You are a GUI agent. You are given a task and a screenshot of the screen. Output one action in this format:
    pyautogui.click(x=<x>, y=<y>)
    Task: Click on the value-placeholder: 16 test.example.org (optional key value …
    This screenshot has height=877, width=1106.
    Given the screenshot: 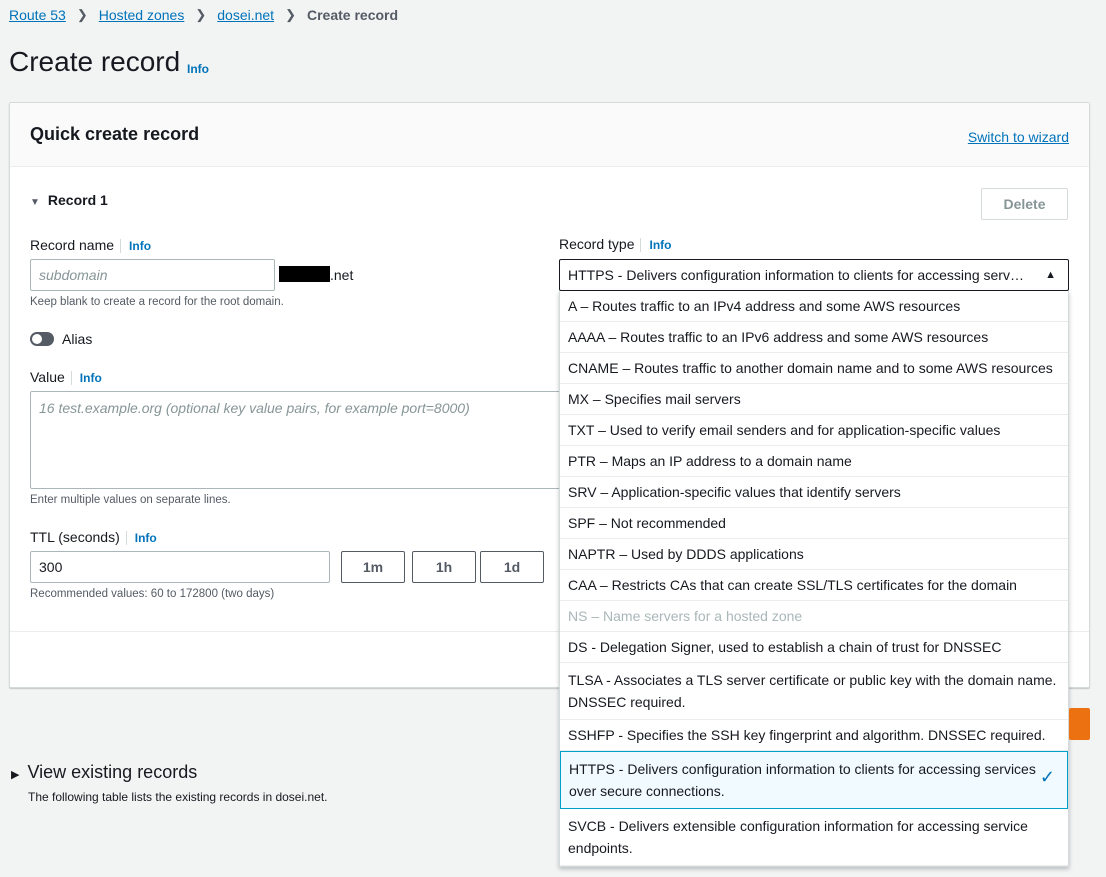 What is the action you would take?
    pyautogui.click(x=254, y=408)
    